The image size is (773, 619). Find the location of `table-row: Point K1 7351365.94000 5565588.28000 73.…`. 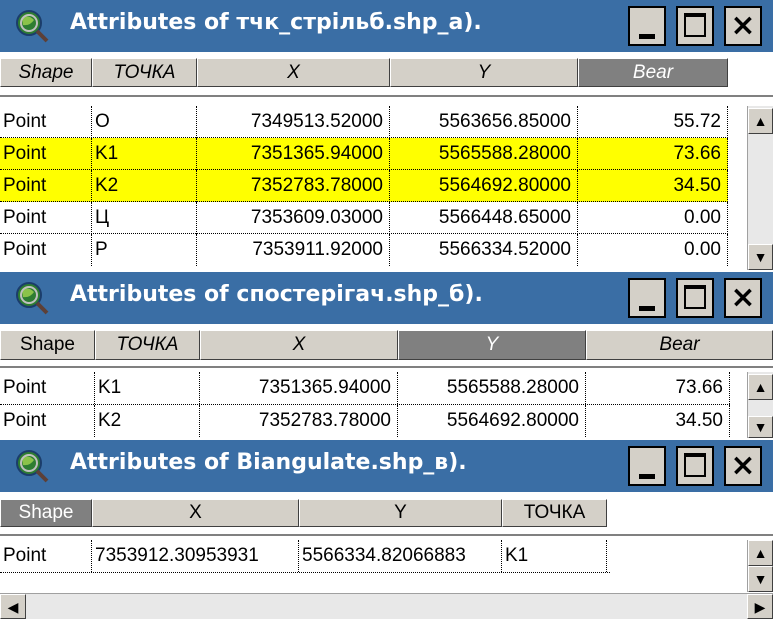

table-row: Point K1 7351365.94000 5565588.28000 73.… is located at coordinates (365, 388).